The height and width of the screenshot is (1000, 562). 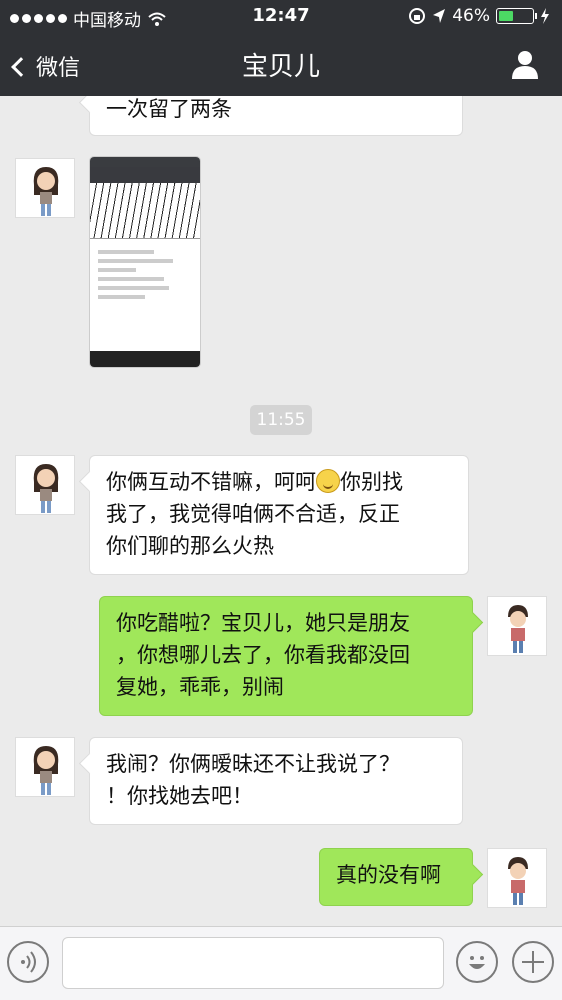 What do you see at coordinates (516, 16) in the screenshot?
I see `battery-icon` at bounding box center [516, 16].